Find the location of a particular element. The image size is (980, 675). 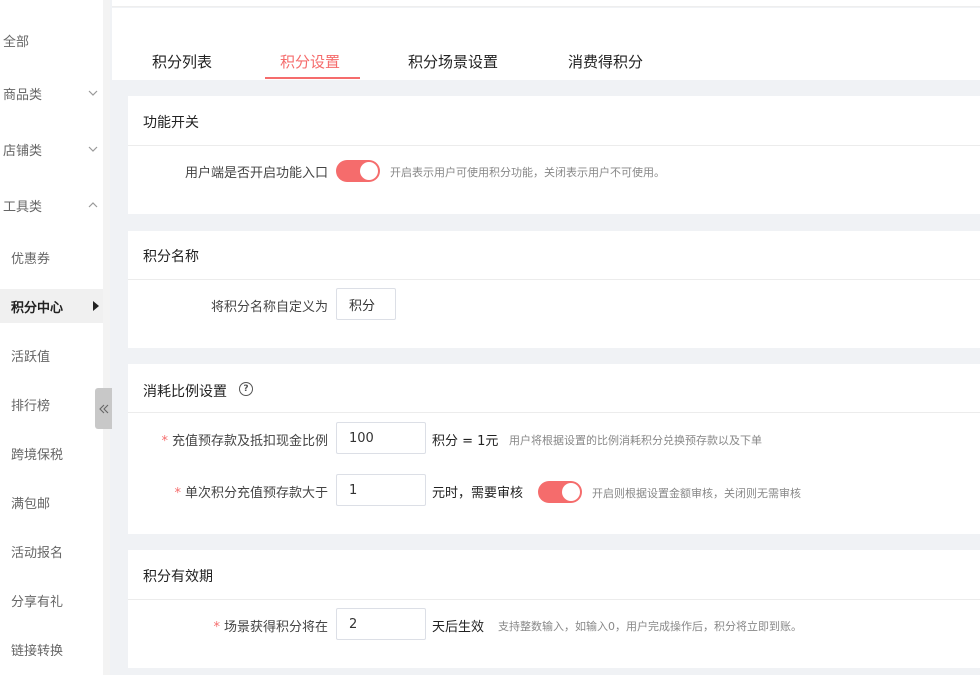

ratio-label-text: 充值预存款及抵扣现金比例 is located at coordinates (249, 441).